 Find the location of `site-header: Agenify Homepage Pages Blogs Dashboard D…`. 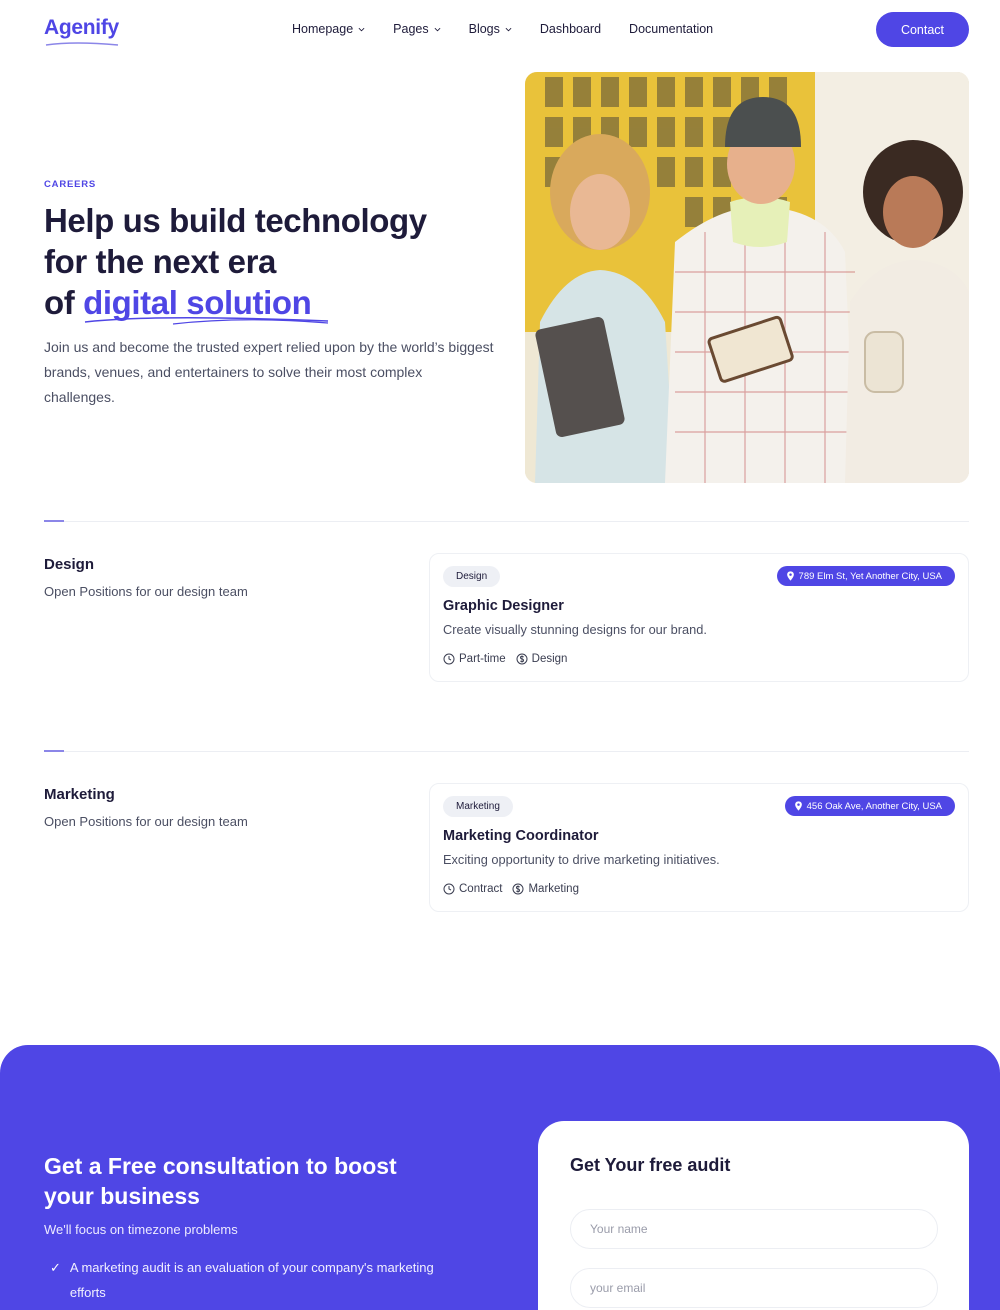

site-header: Agenify Homepage Pages Blogs Dashboard D… is located at coordinates (500, 30).